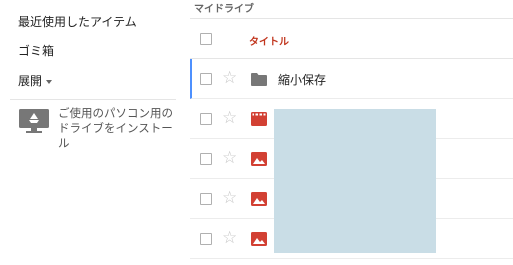 The image size is (513, 265). Describe the element at coordinates (115, 128) in the screenshot. I see `install-text: ご使用のパソコン用のドライブをインストール` at that location.